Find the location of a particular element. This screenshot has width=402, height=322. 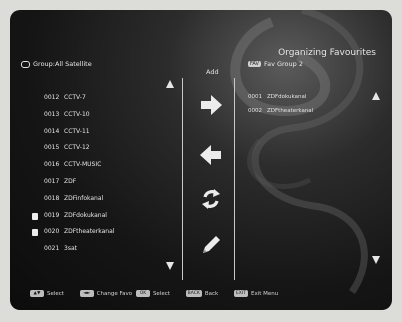

list-item: 0019 ZDFdokukanal is located at coordinates (105, 216).